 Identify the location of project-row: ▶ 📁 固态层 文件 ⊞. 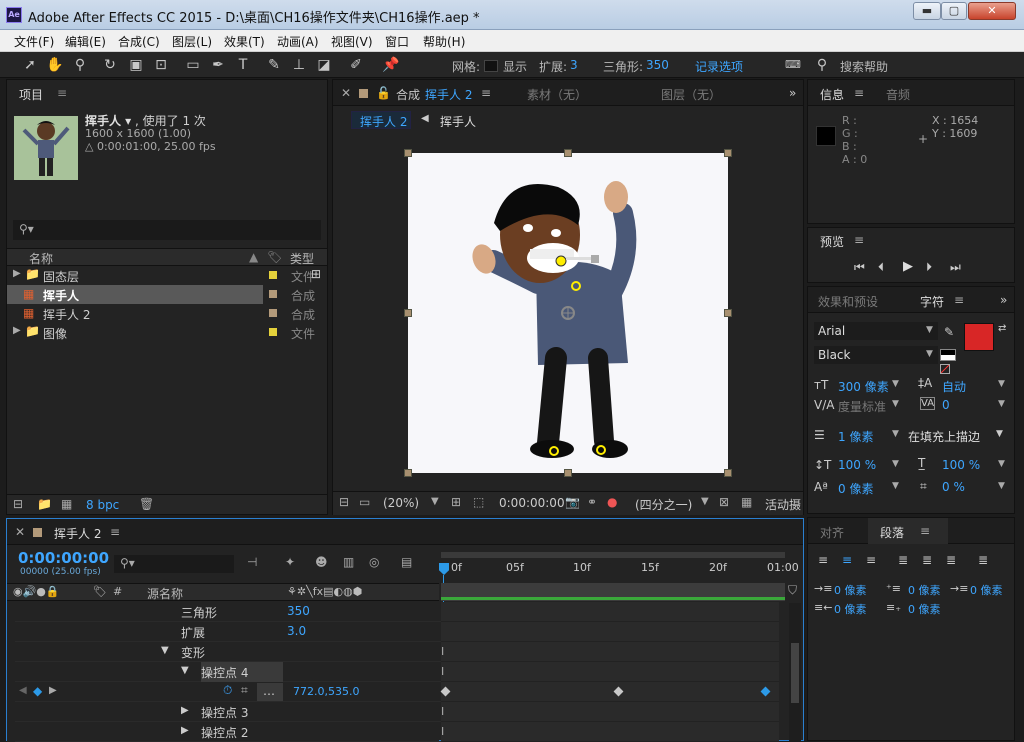
(167, 275).